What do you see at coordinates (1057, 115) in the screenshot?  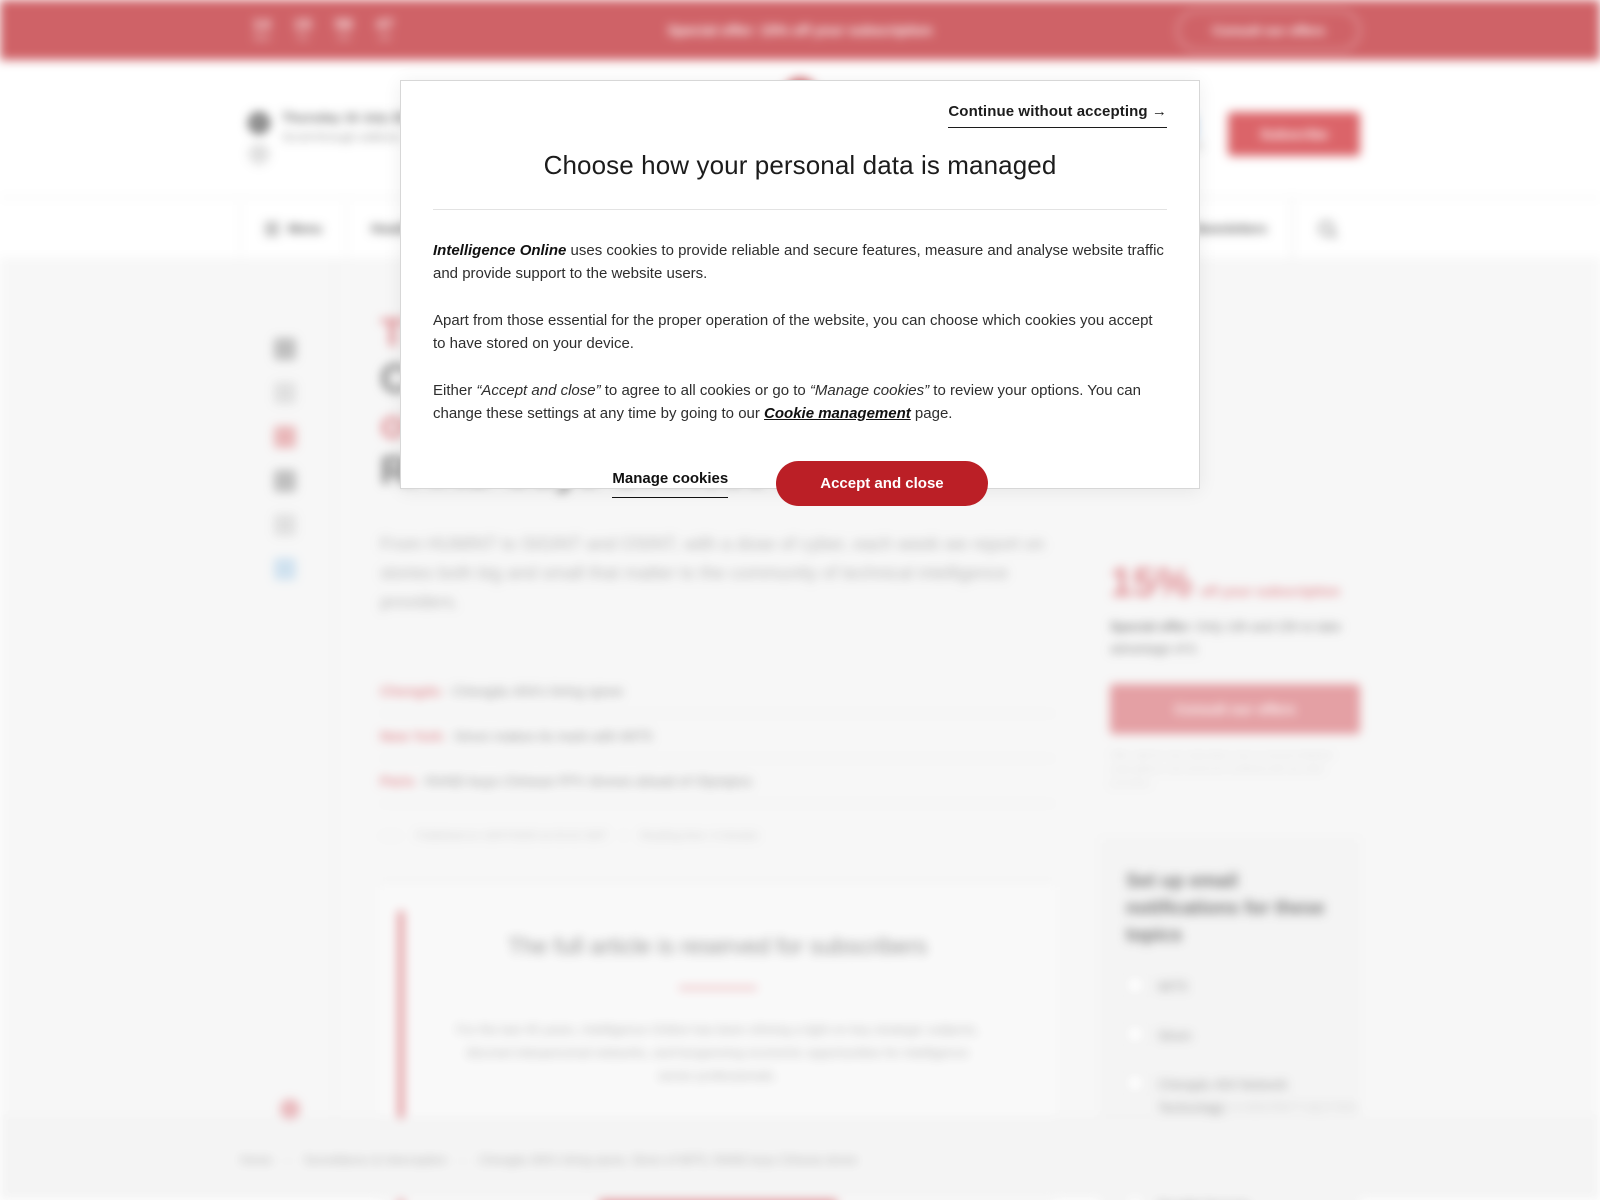 I see `continue-without-accepting-link: Continue without accepting →` at bounding box center [1057, 115].